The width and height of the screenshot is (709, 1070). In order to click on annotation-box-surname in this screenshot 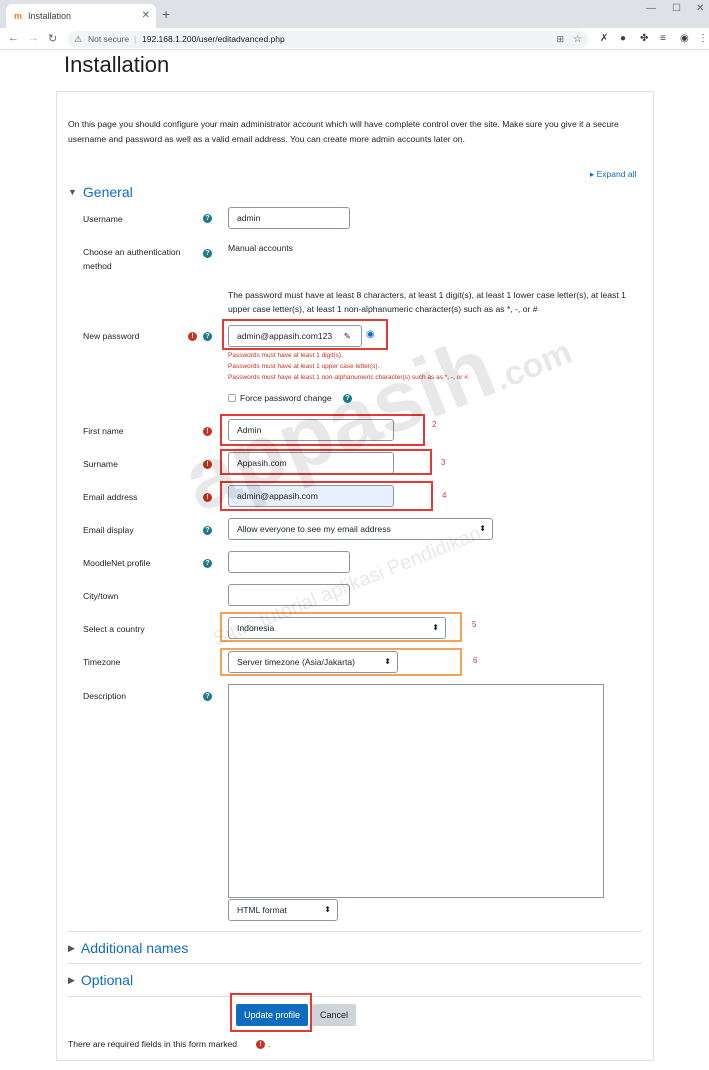, I will do `click(326, 462)`.